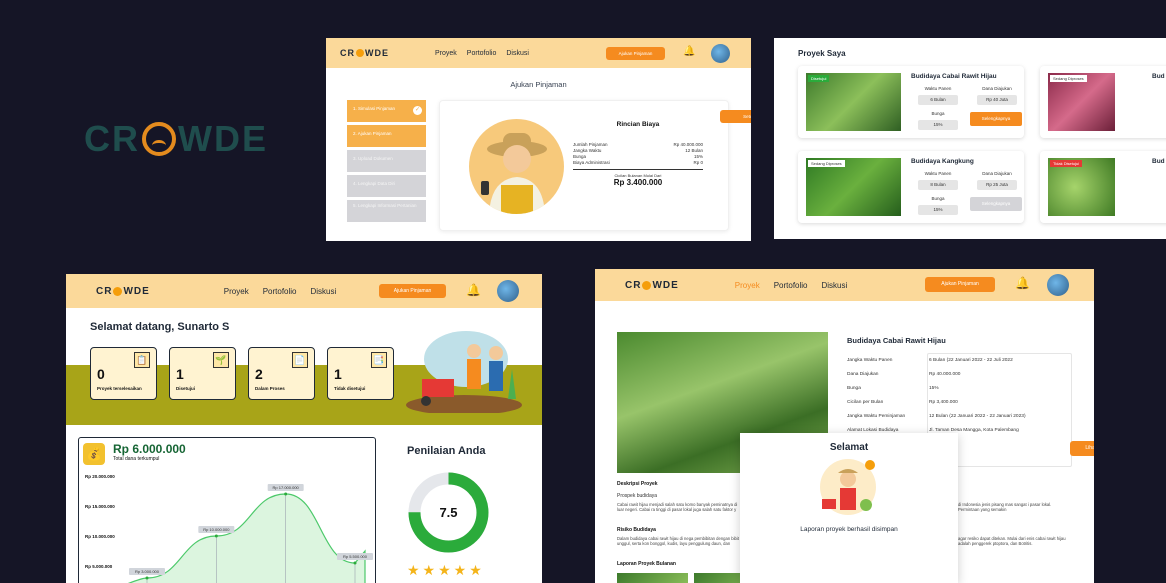 The image size is (1166, 583). What do you see at coordinates (100, 506) in the screenshot?
I see `y-tick-label: Rp 15.000.000` at bounding box center [100, 506].